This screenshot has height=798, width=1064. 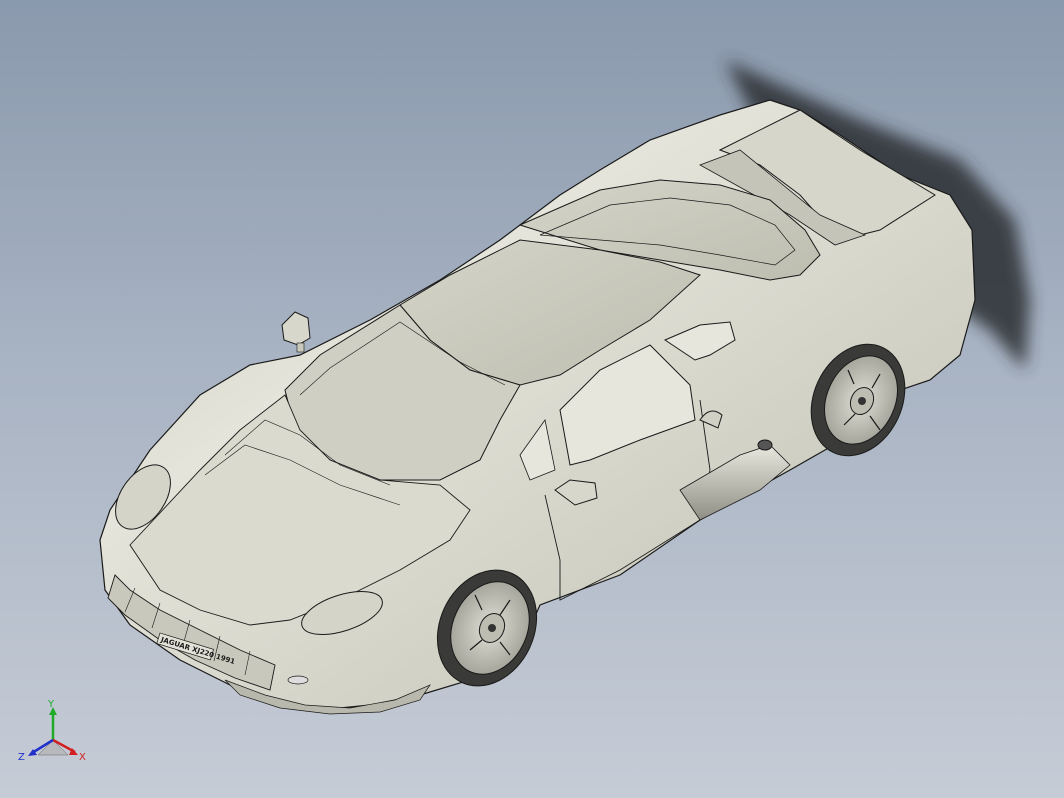 What do you see at coordinates (82, 757) in the screenshot?
I see `x-axis-label: X` at bounding box center [82, 757].